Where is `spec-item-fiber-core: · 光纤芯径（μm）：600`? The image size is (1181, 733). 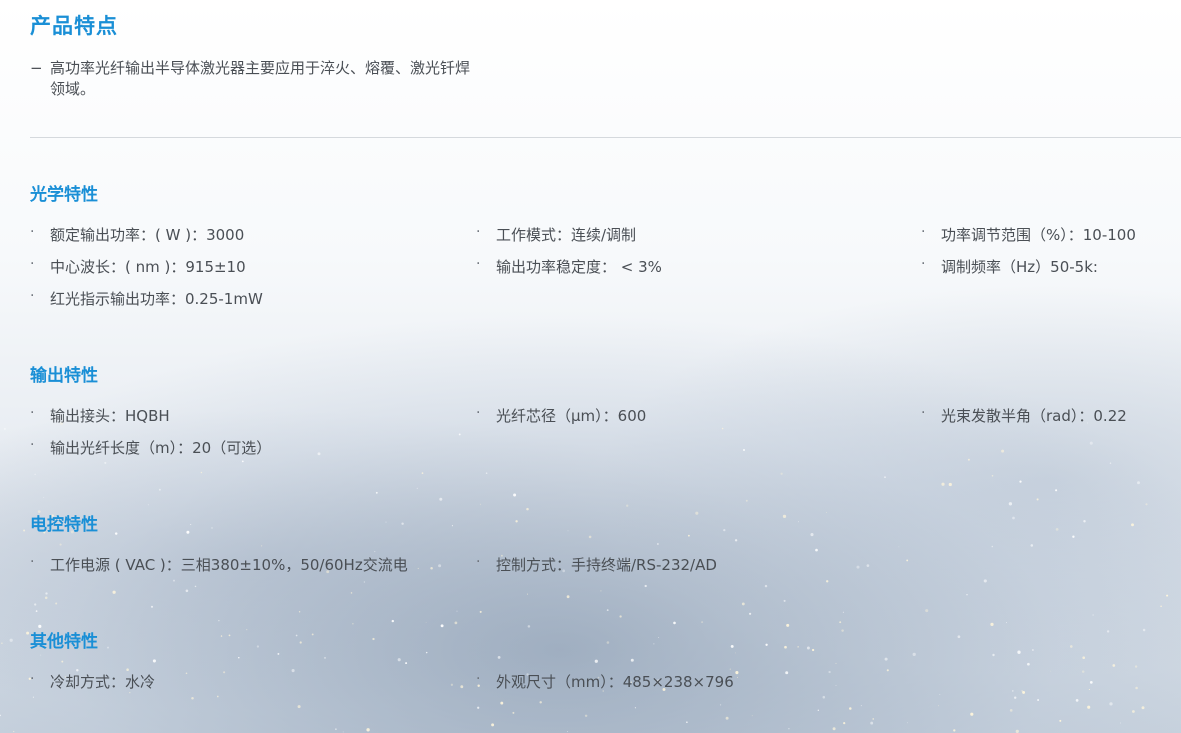 spec-item-fiber-core: · 光纤芯径（μm）：600 is located at coordinates (561, 415).